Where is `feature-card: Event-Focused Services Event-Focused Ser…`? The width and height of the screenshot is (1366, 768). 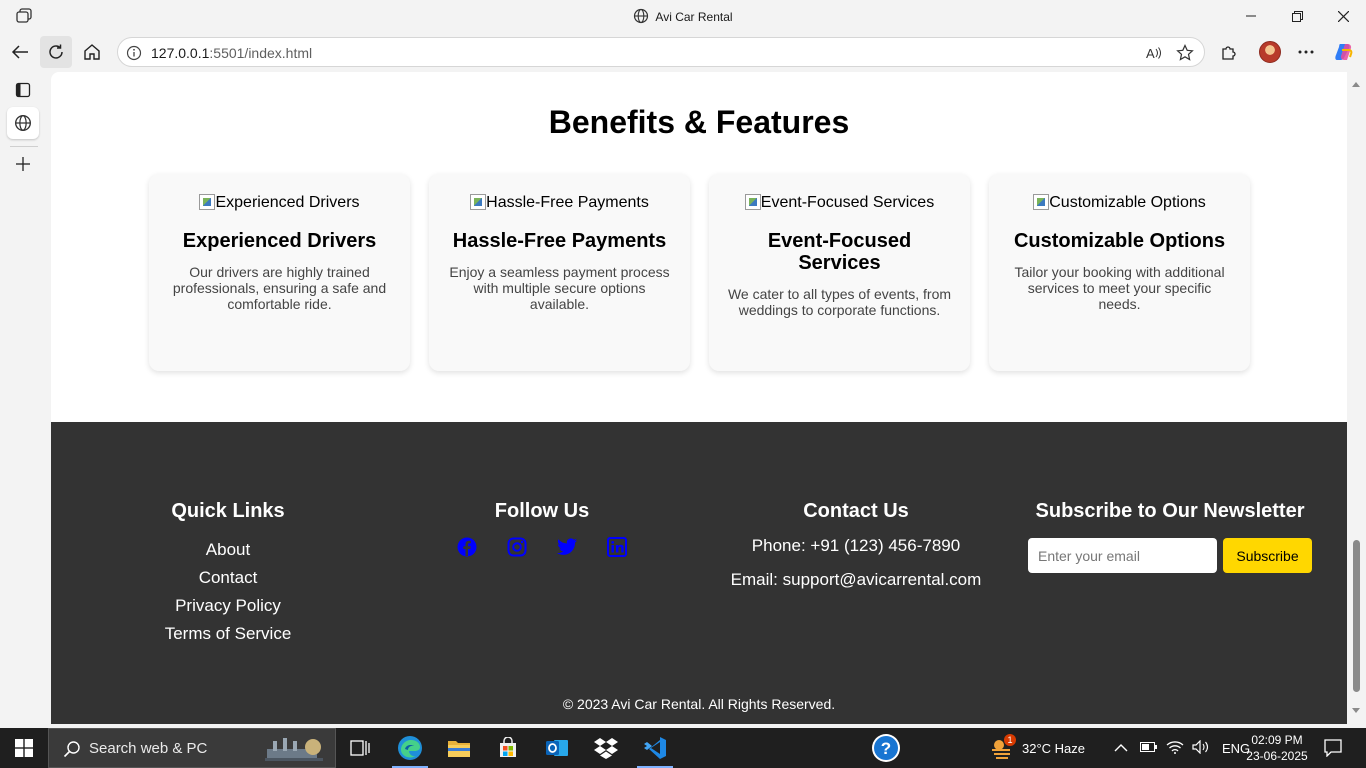 feature-card: Event-Focused Services Event-Focused Ser… is located at coordinates (839, 272).